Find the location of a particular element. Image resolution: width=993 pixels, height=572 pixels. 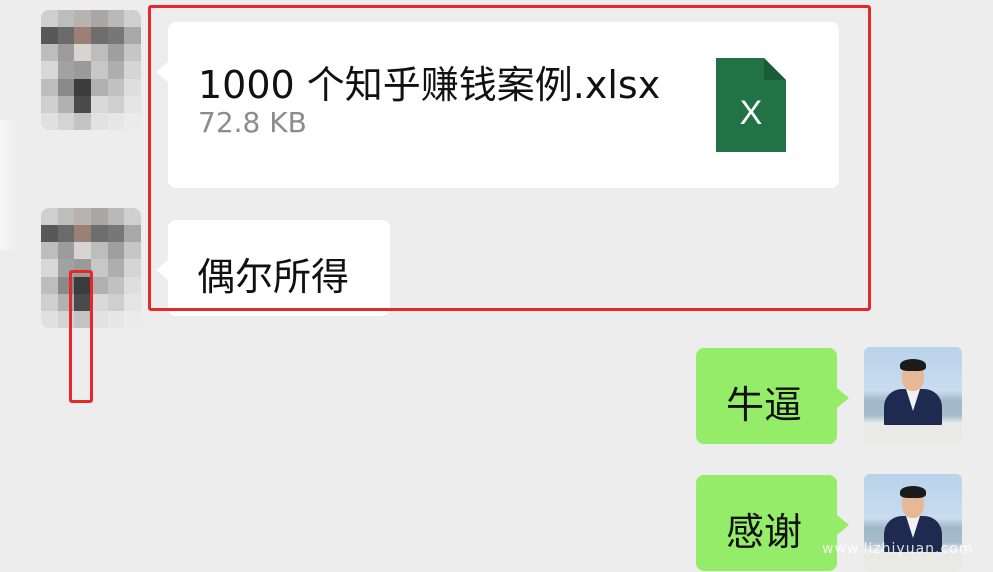

highlight-box-avatar is located at coordinates (81, 336).